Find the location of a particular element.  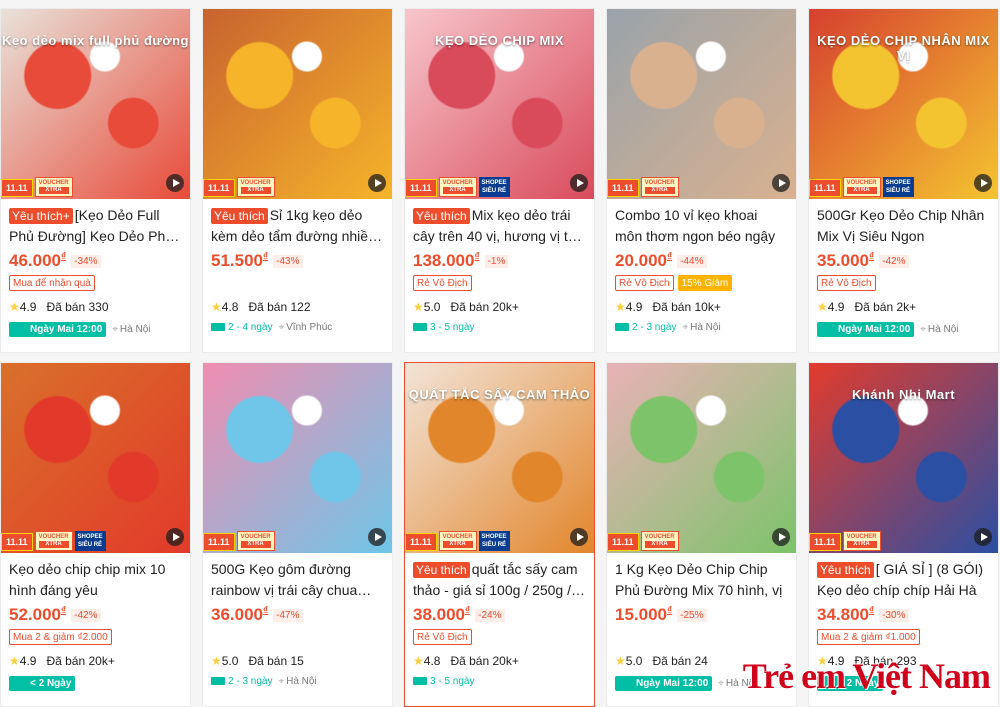

location-pin-icon: ⌖ is located at coordinates (721, 683).